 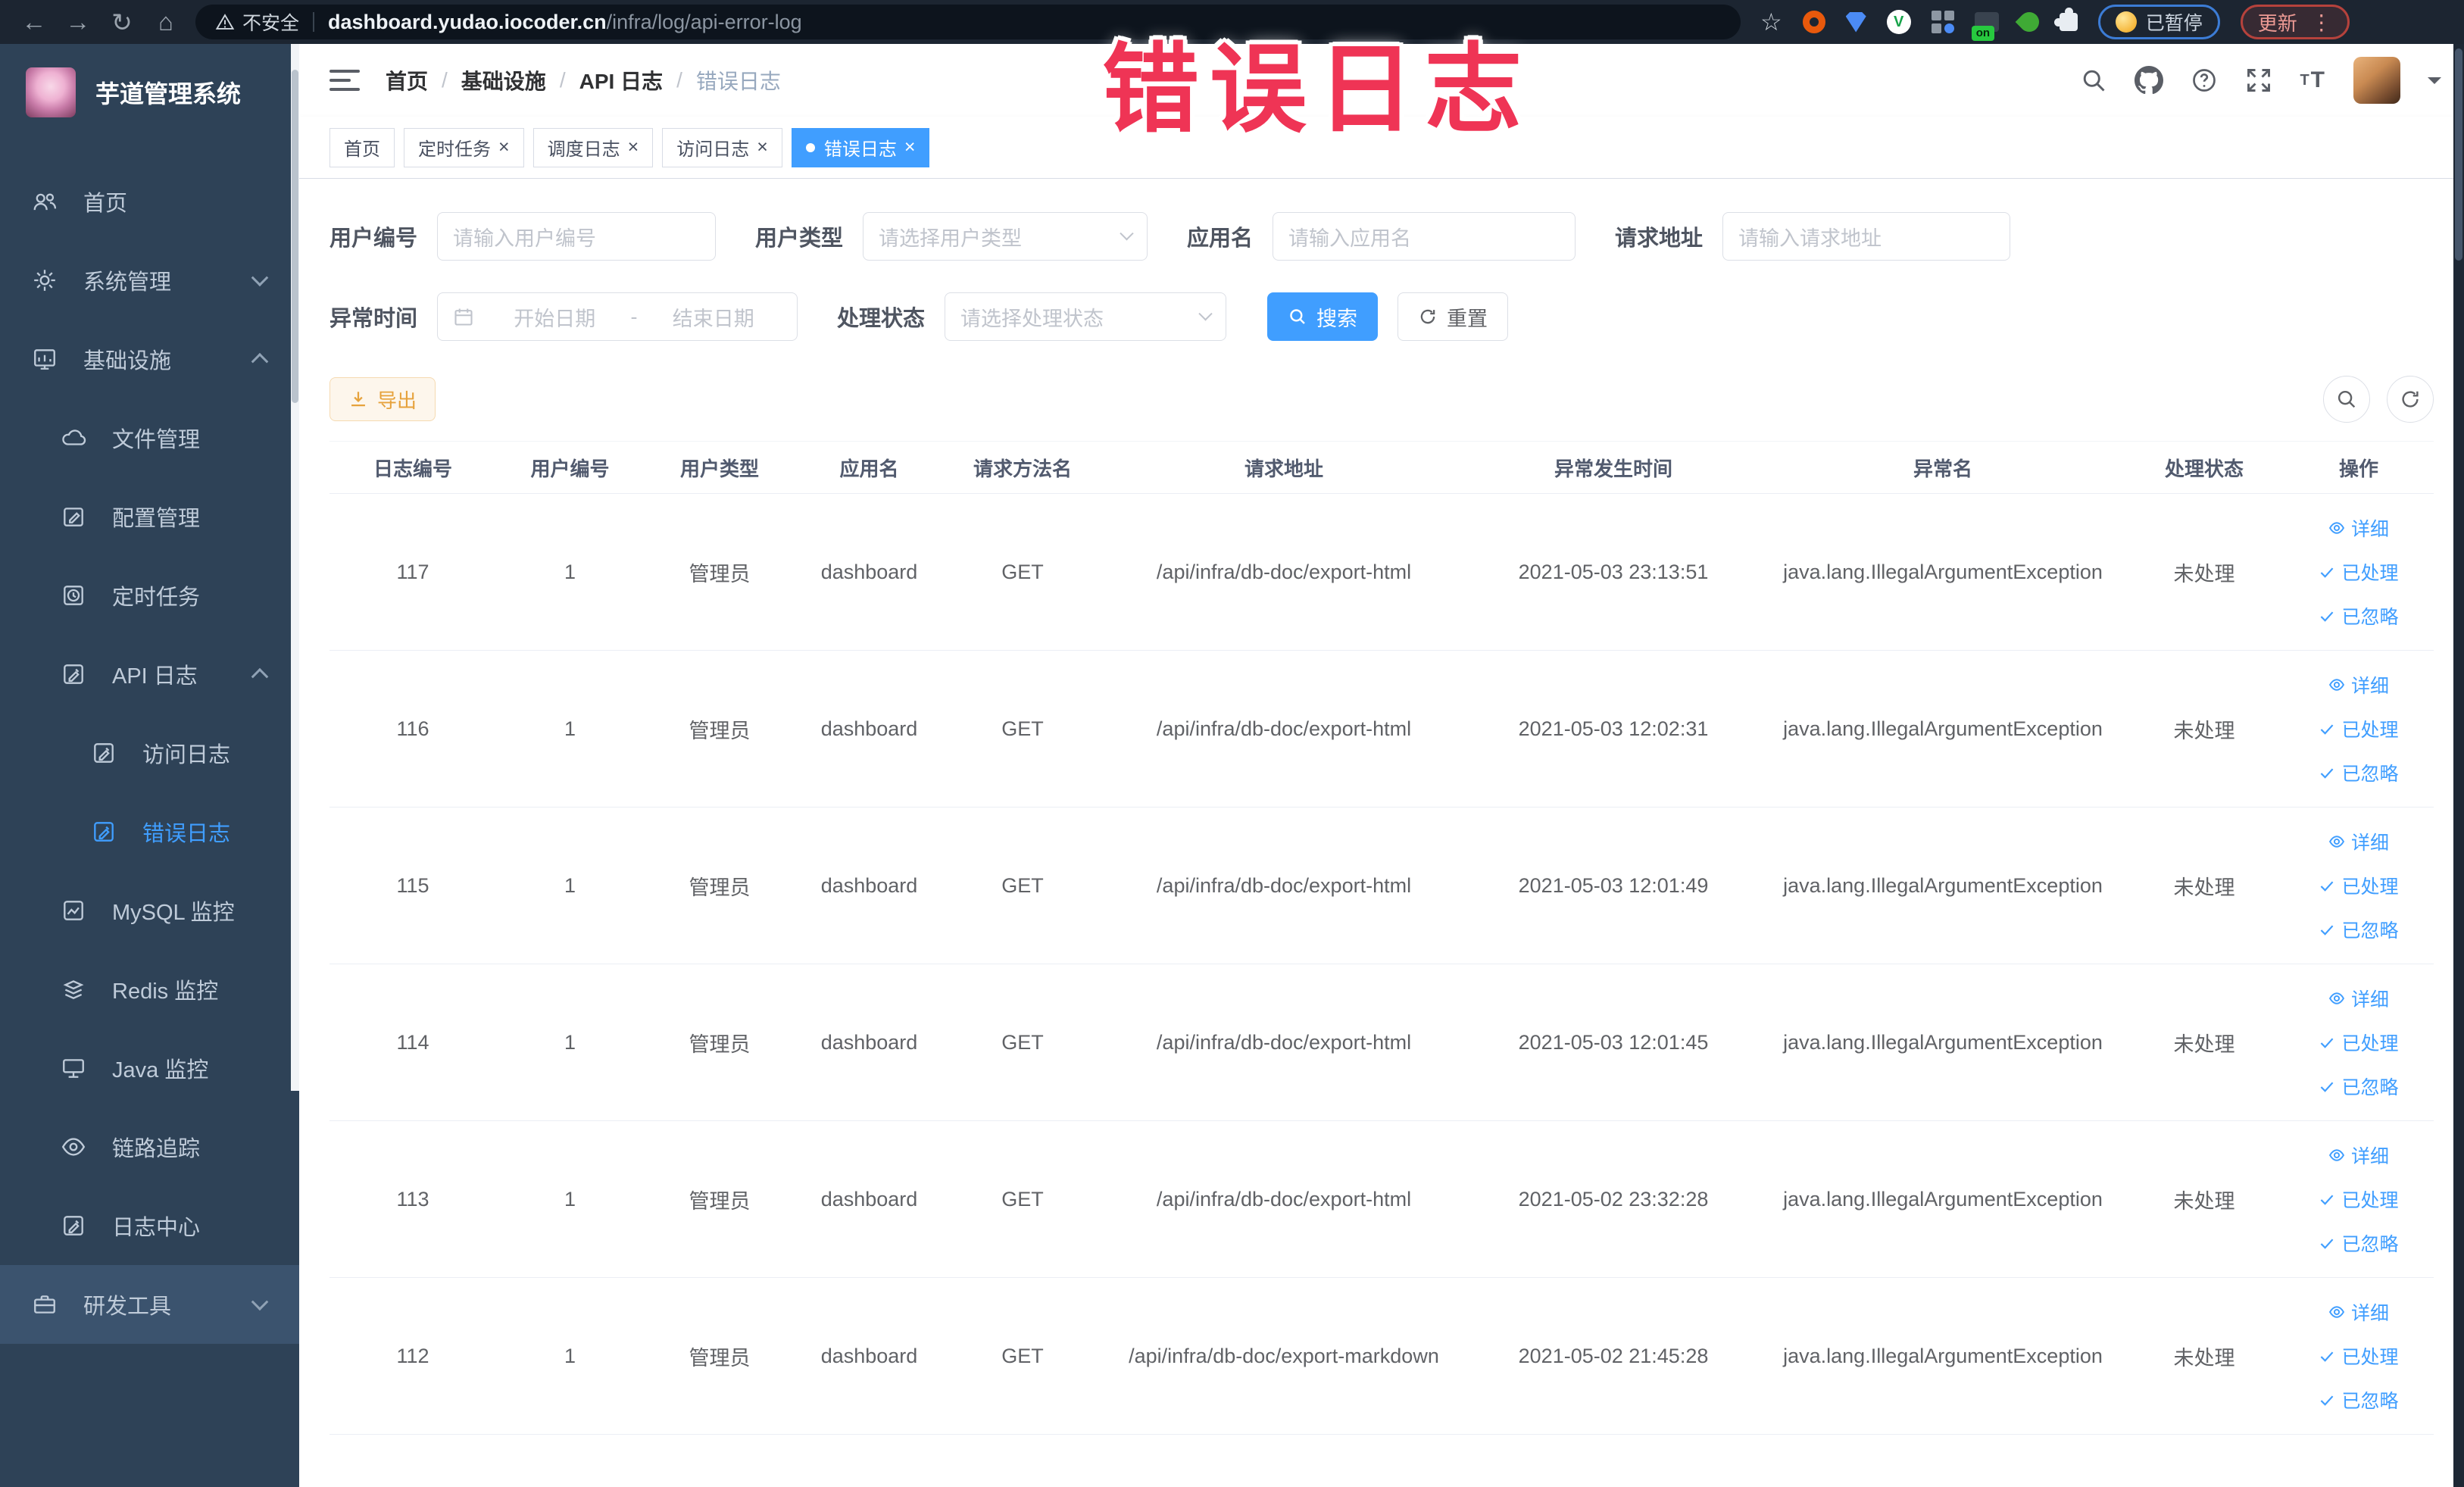 What do you see at coordinates (149, 201) in the screenshot?
I see `sidebar-item-0: 首页` at bounding box center [149, 201].